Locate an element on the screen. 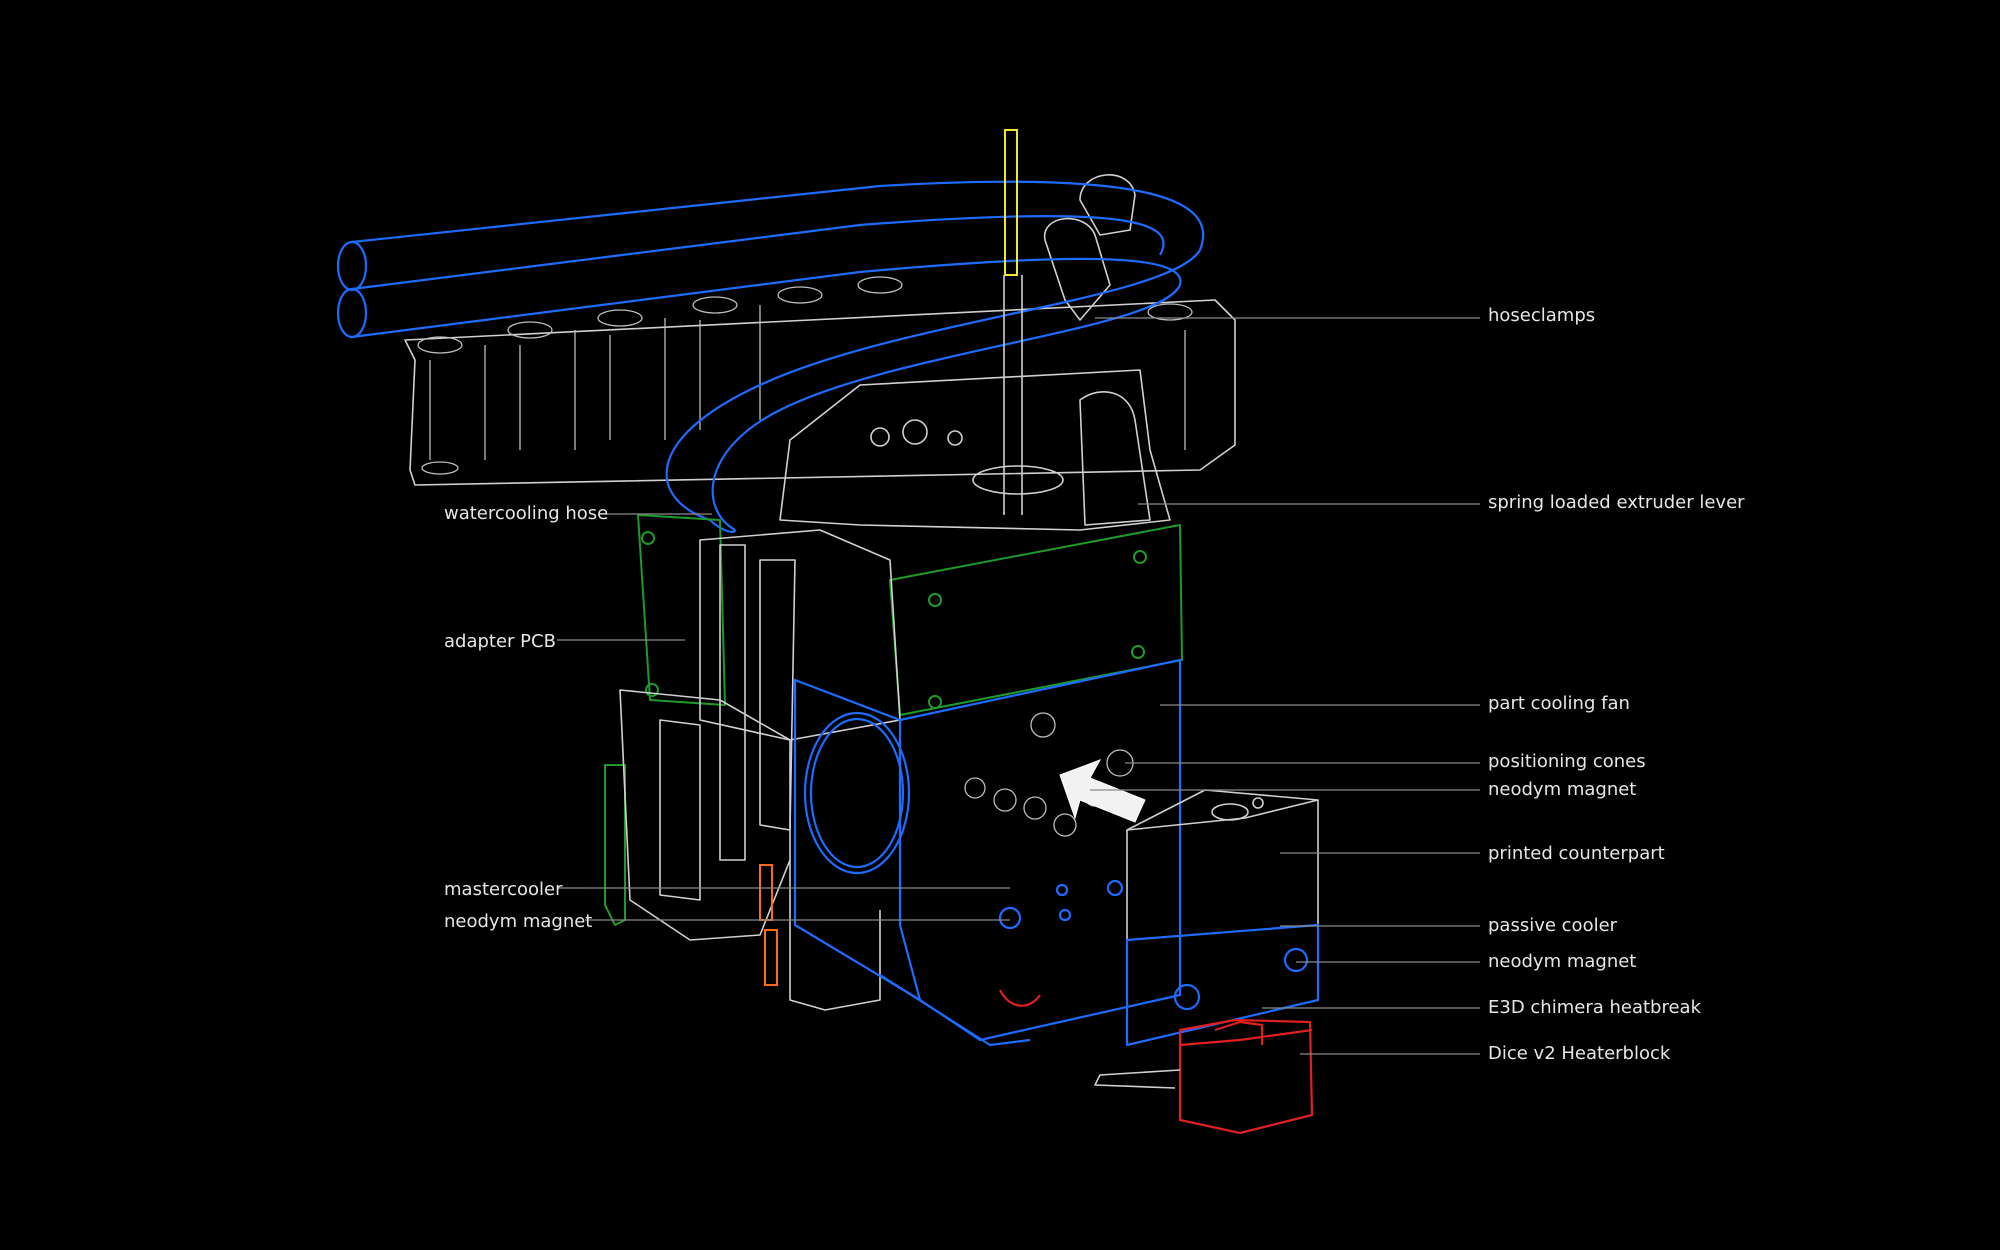  label-neodym-magnet-left: neodym magnet is located at coordinates (518, 921).